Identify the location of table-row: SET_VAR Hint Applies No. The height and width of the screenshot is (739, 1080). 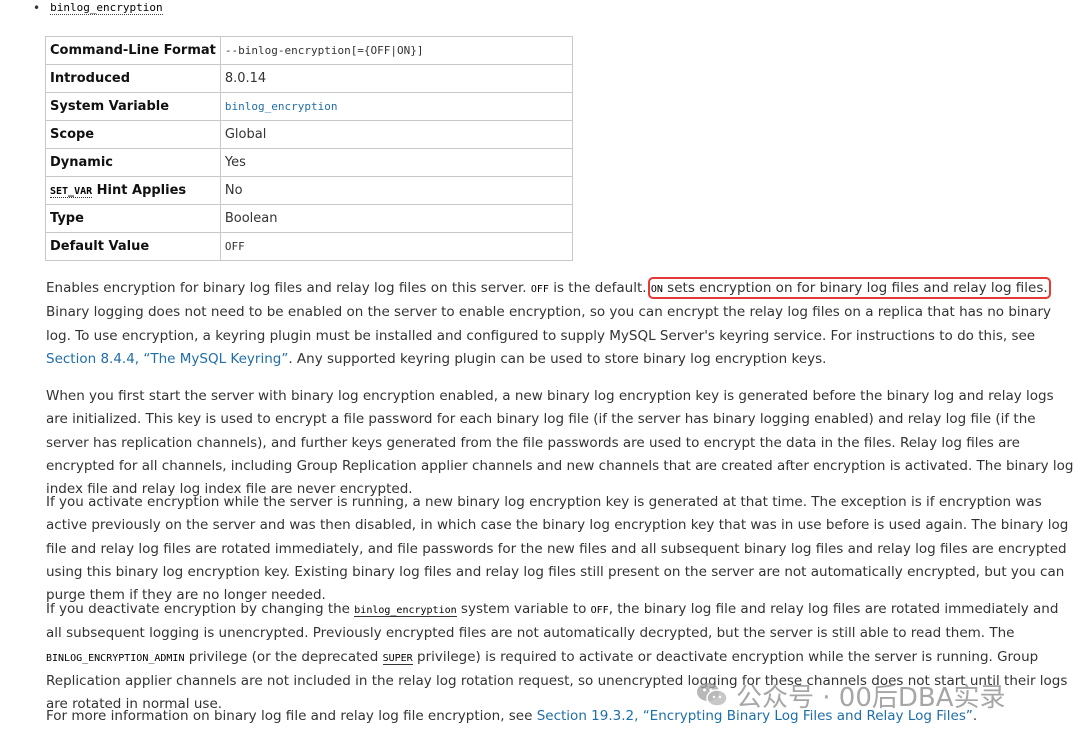
(309, 190).